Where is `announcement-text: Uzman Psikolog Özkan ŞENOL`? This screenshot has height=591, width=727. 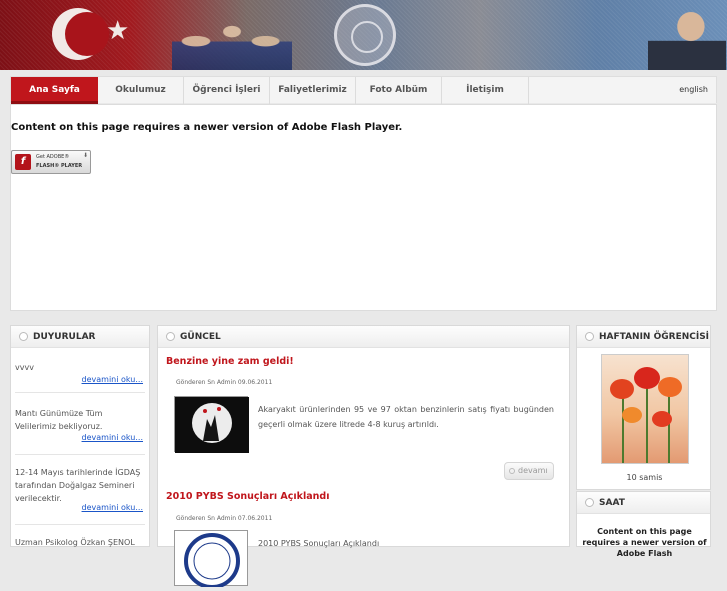
announcement-text: Uzman Psikolog Özkan ŞENOL is located at coordinates (75, 542).